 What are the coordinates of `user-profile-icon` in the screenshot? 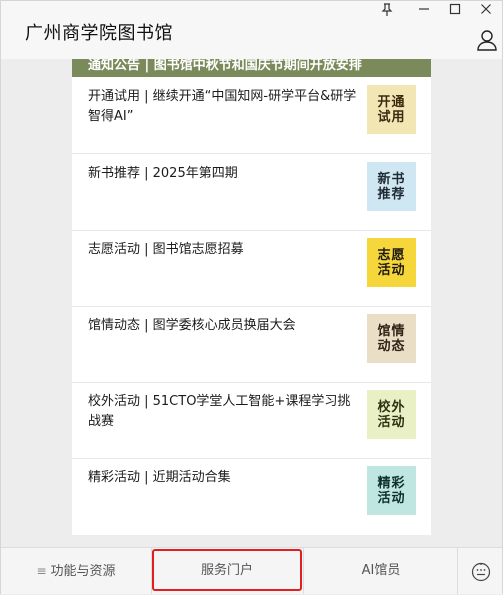 It's located at (487, 40).